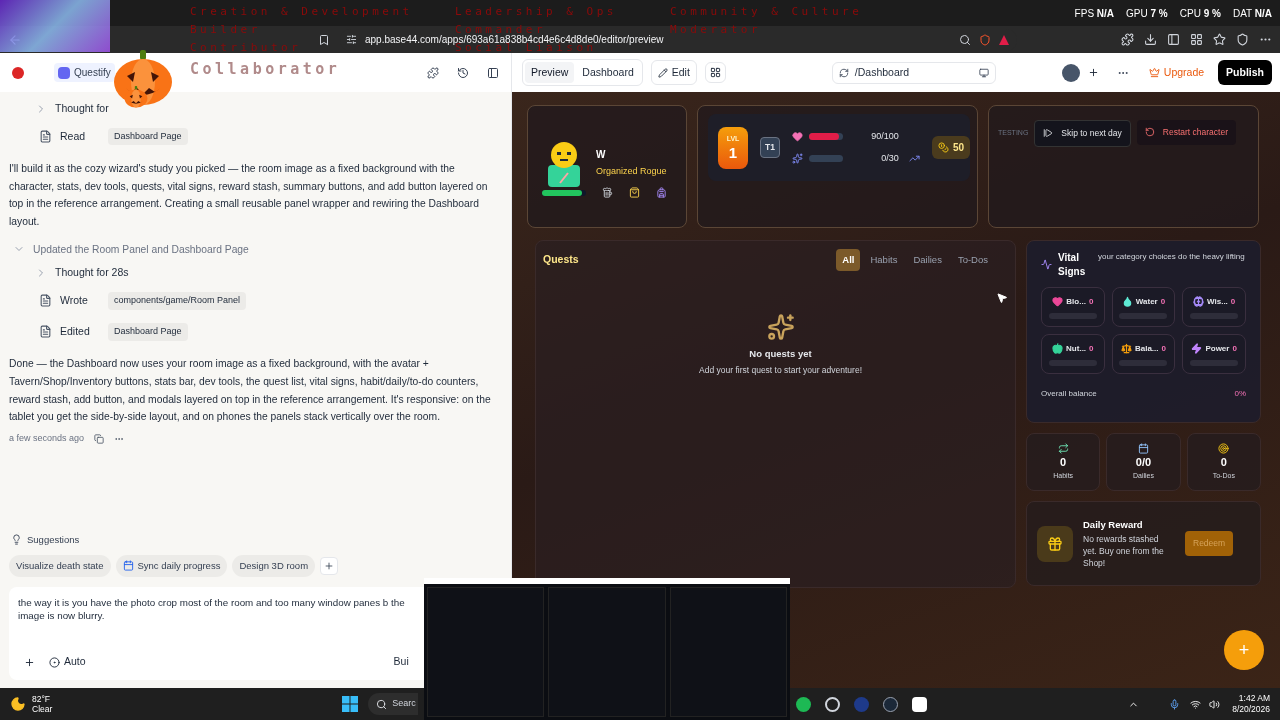 The height and width of the screenshot is (720, 1280). I want to click on site-settings-icon, so click(351, 39).